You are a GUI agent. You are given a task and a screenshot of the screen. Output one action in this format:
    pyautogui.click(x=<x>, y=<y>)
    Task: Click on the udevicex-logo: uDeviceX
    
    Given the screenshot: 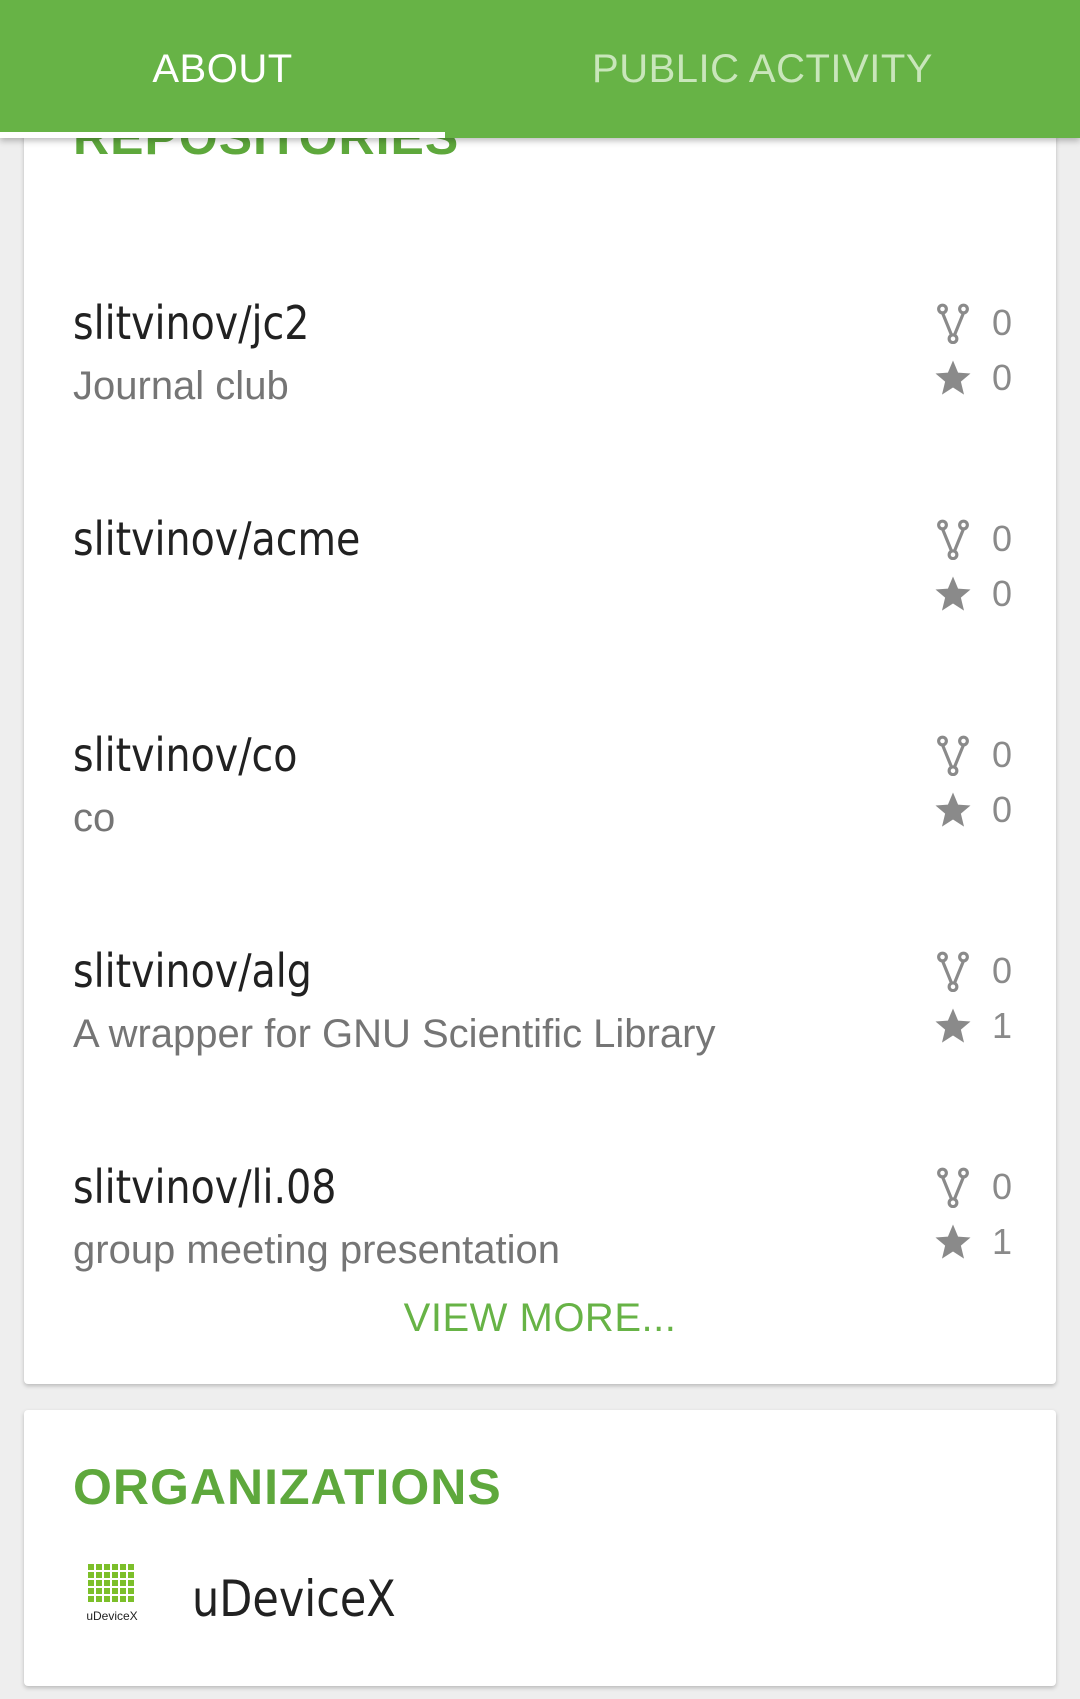 What is the action you would take?
    pyautogui.click(x=112, y=1593)
    